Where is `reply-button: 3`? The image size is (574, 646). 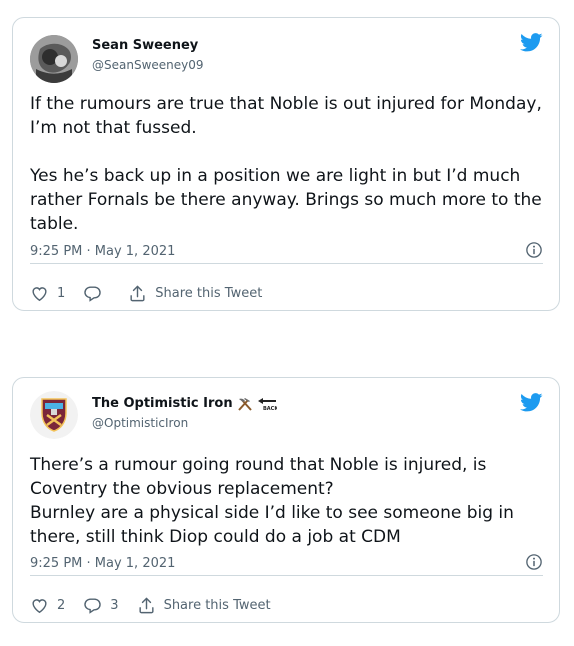
reply-button: 3 is located at coordinates (101, 605).